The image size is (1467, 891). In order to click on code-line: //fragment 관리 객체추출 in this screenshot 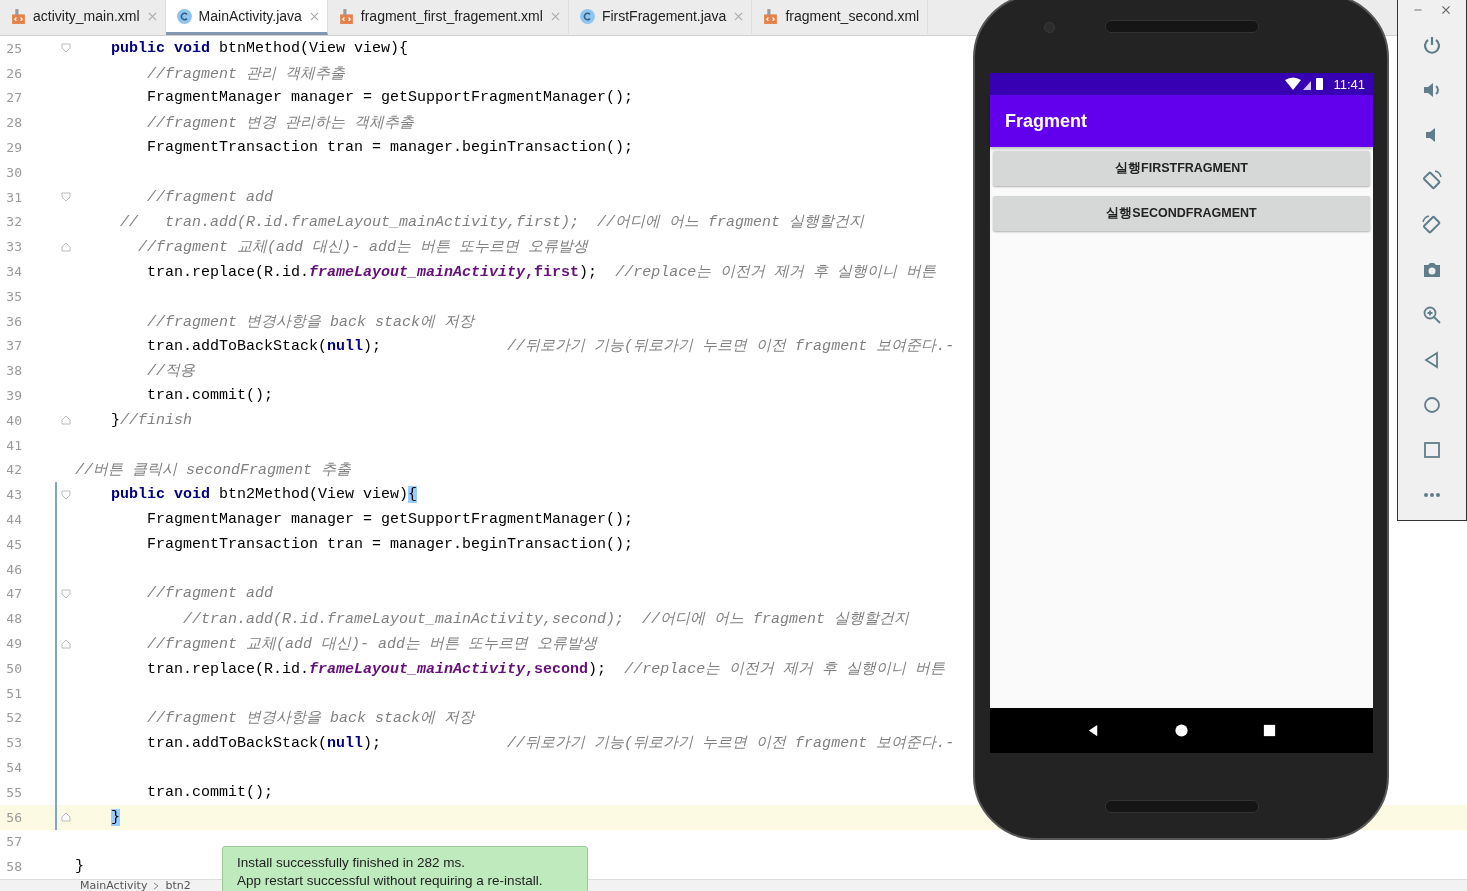, I will do `click(246, 73)`.